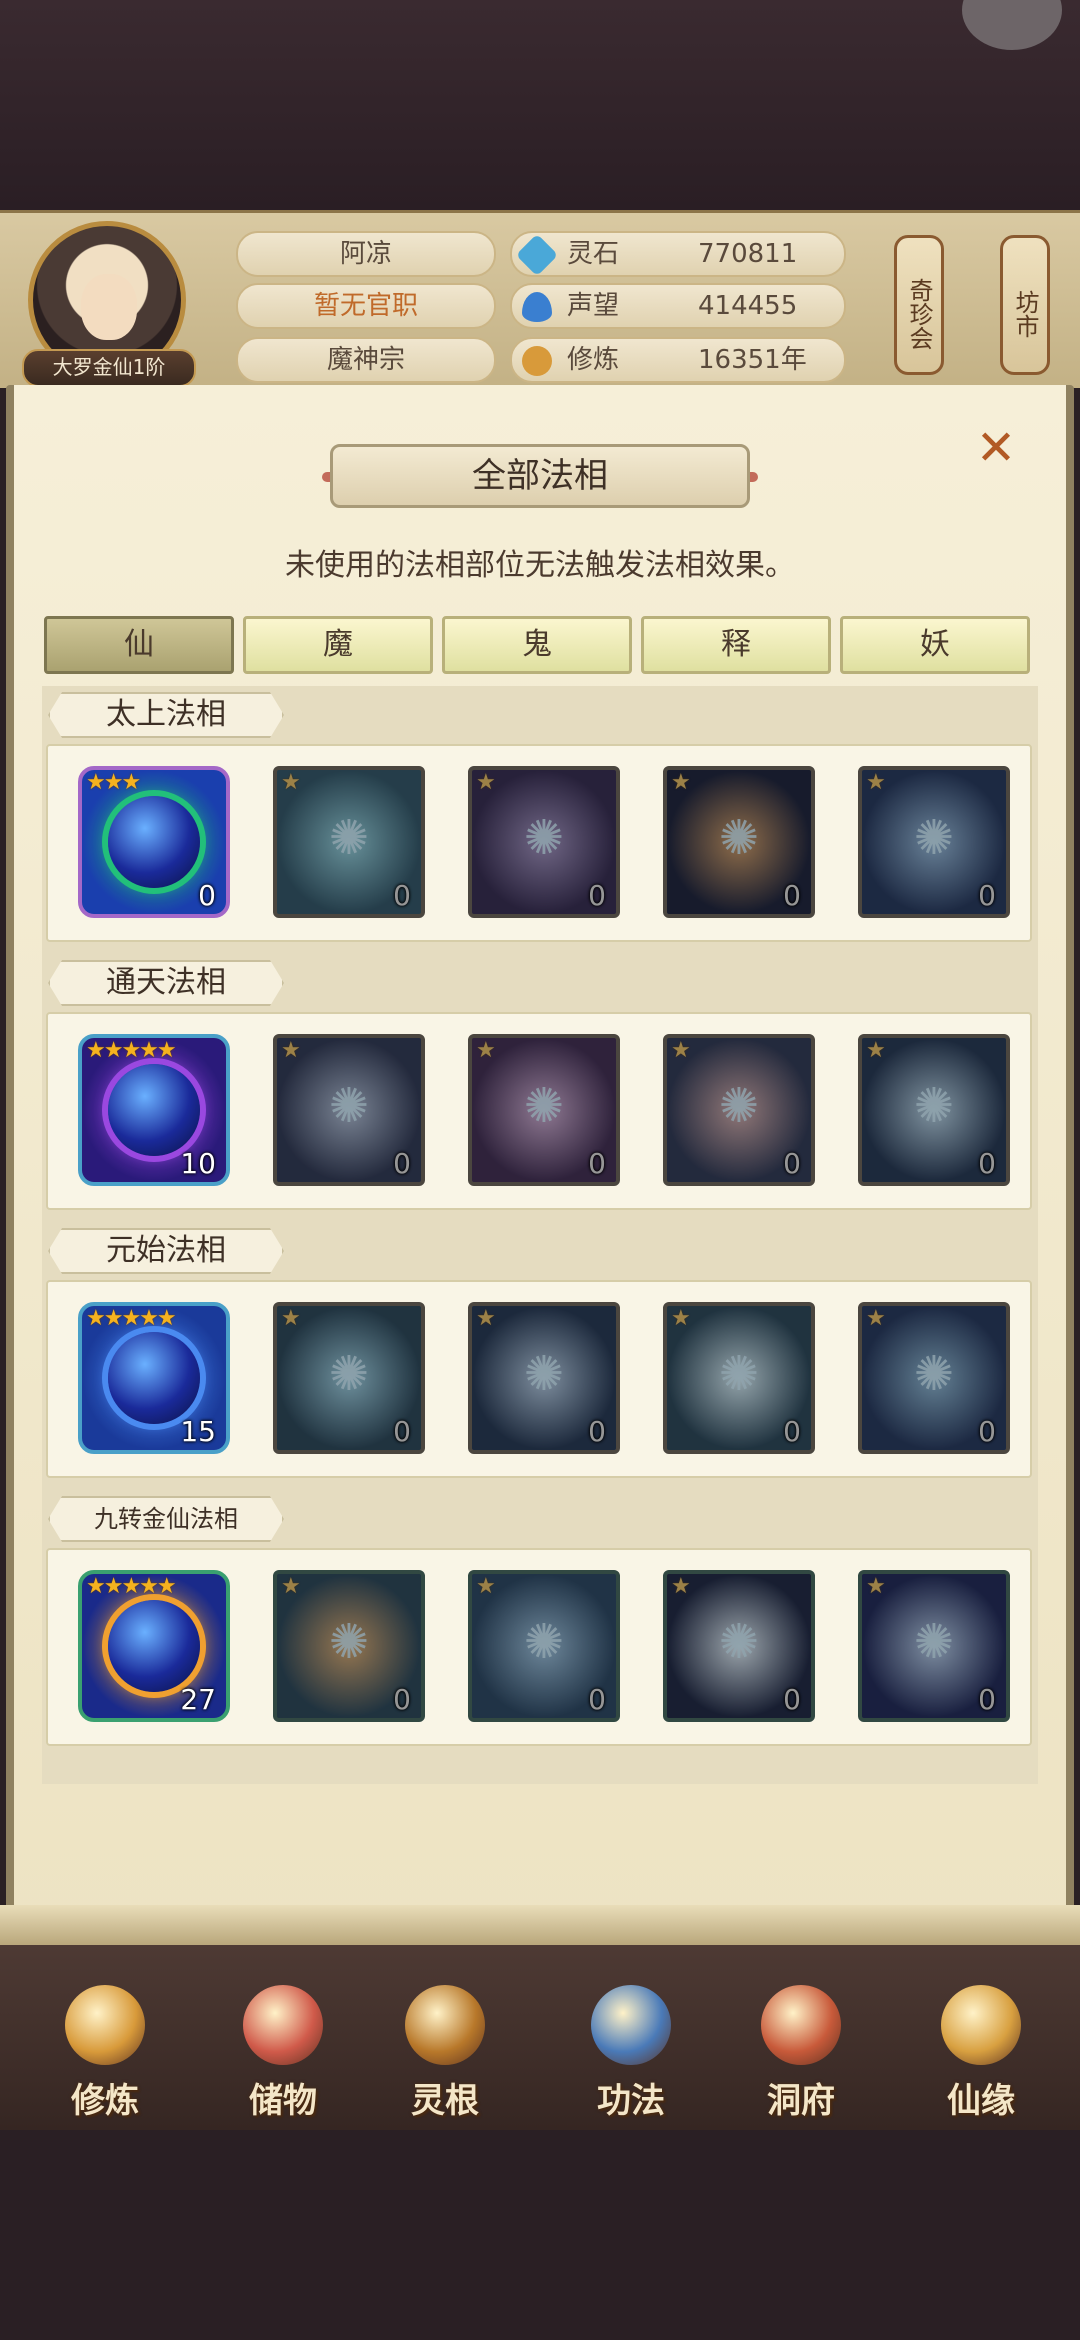 The width and height of the screenshot is (1080, 2340). I want to click on nav-manual-book: 功法, so click(631, 2055).